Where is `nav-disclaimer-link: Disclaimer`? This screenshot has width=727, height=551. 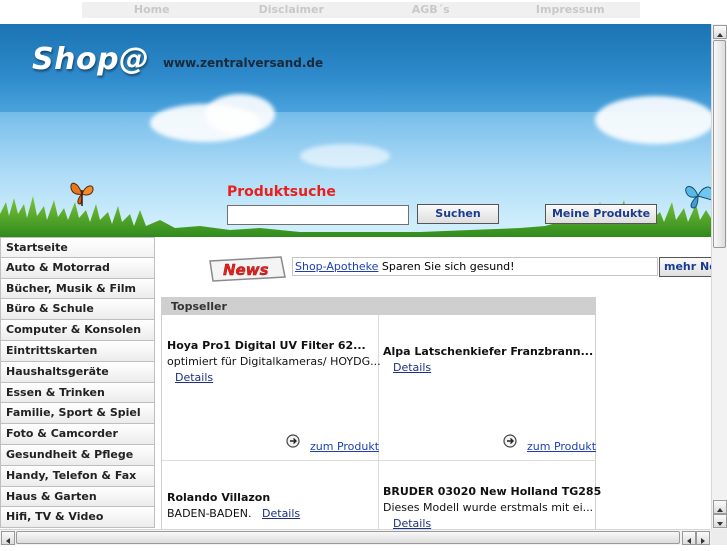
nav-disclaimer-link: Disclaimer is located at coordinates (292, 10).